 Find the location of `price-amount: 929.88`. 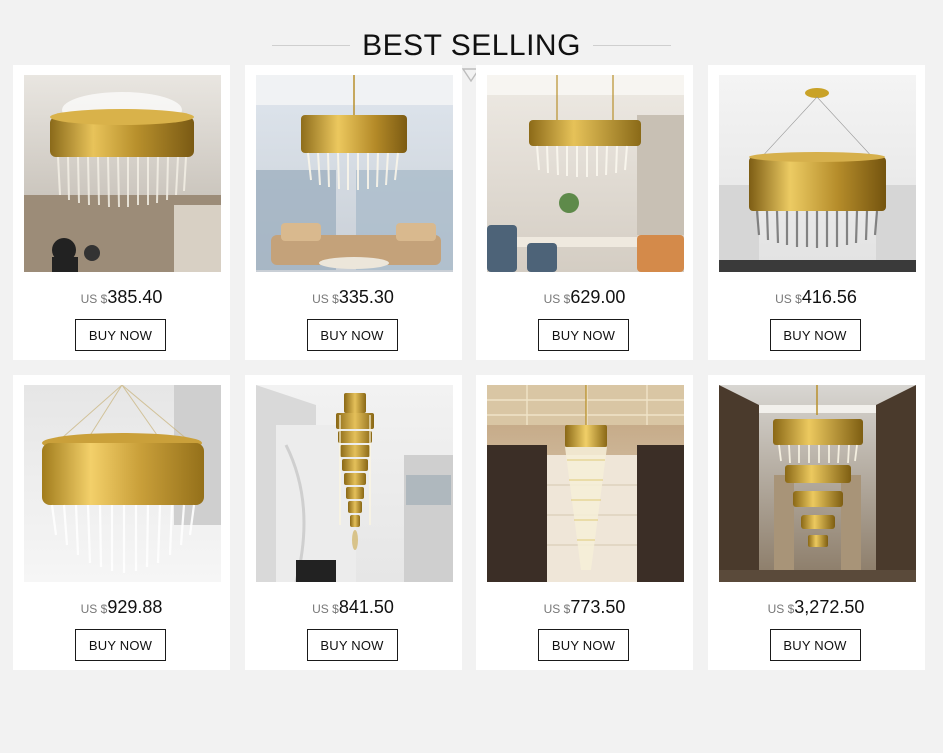

price-amount: 929.88 is located at coordinates (135, 607).